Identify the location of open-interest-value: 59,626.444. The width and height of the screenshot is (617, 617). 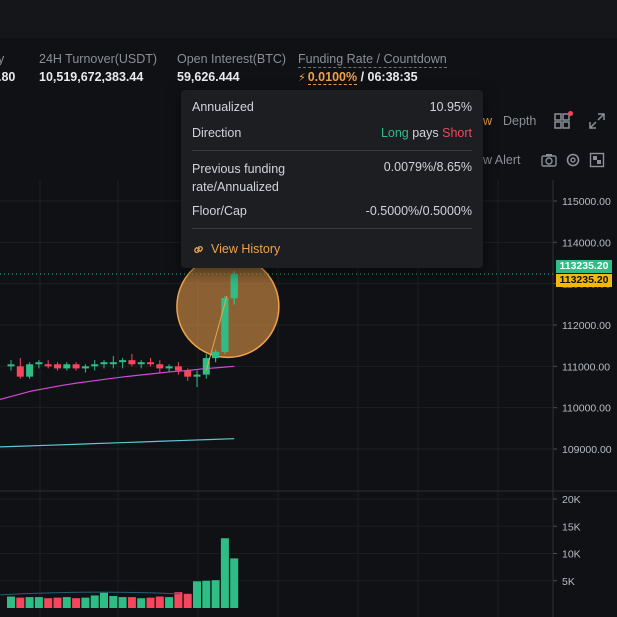
(208, 77).